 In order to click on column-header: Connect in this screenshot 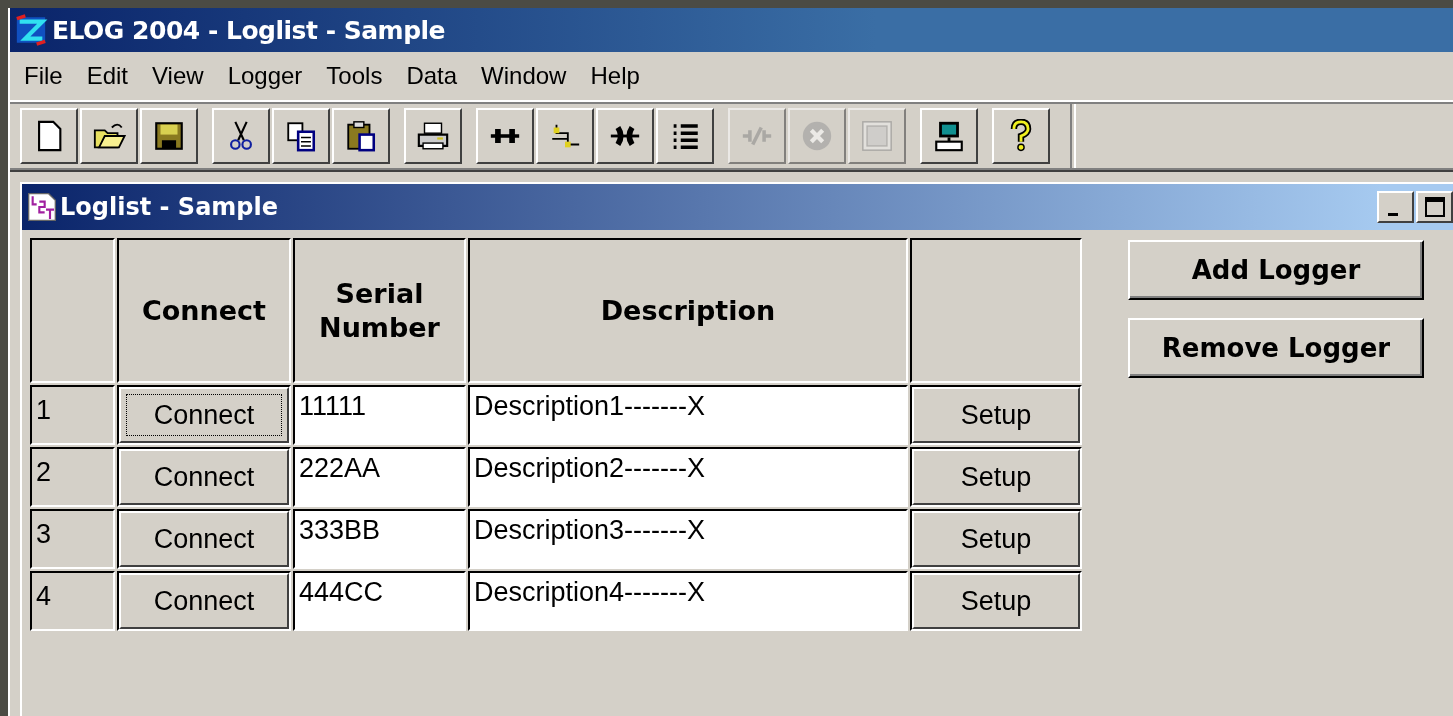, I will do `click(204, 310)`.